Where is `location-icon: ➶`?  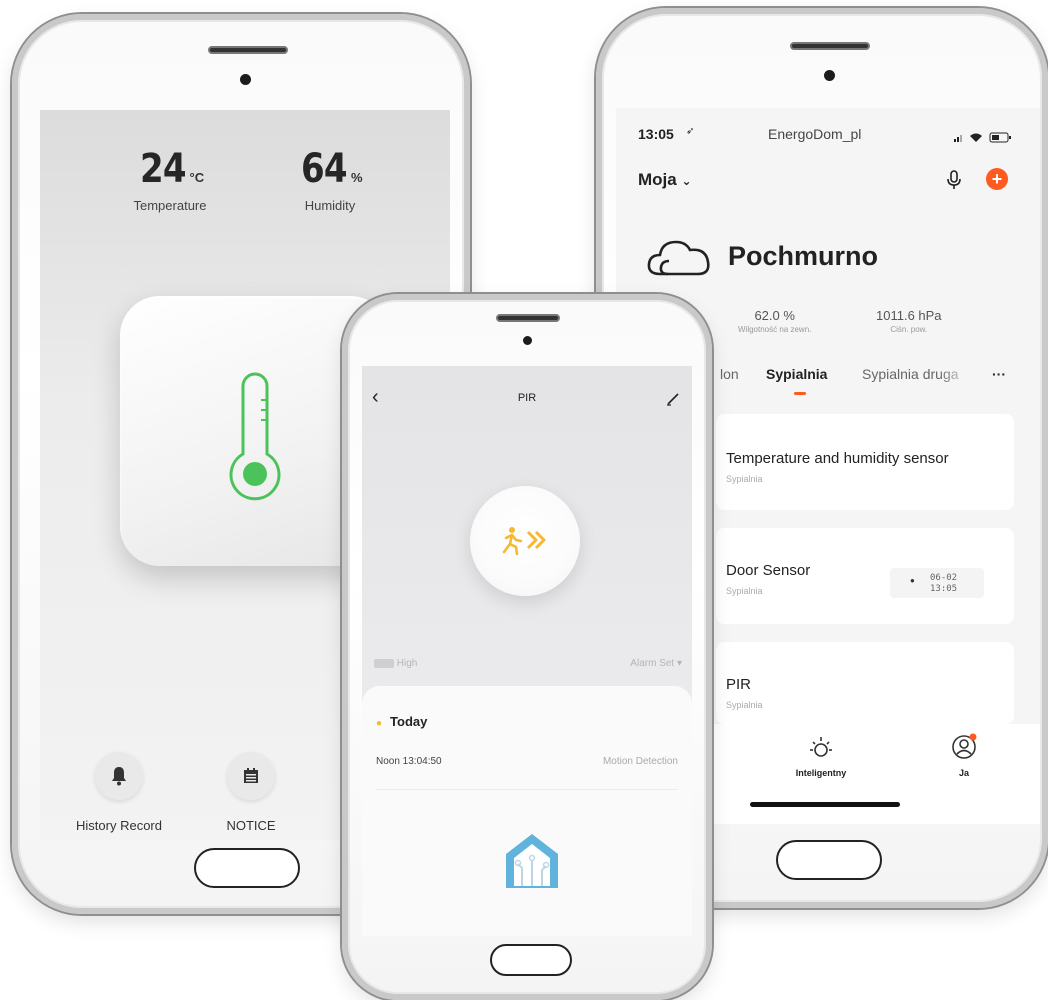 location-icon: ➶ is located at coordinates (690, 131).